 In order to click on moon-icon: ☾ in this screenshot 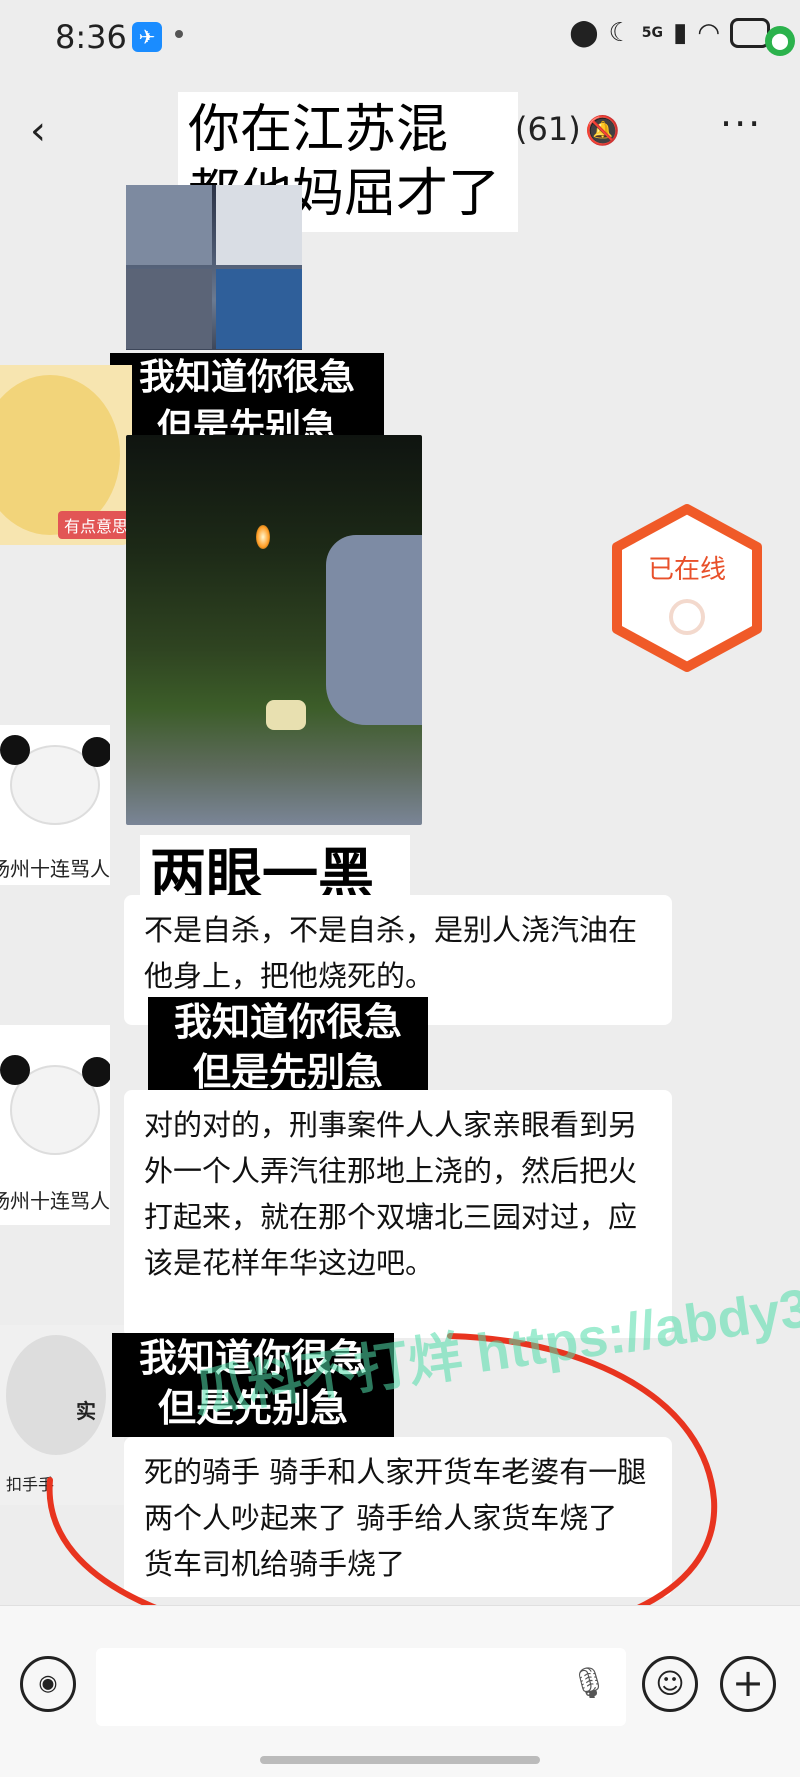, I will do `click(620, 33)`.